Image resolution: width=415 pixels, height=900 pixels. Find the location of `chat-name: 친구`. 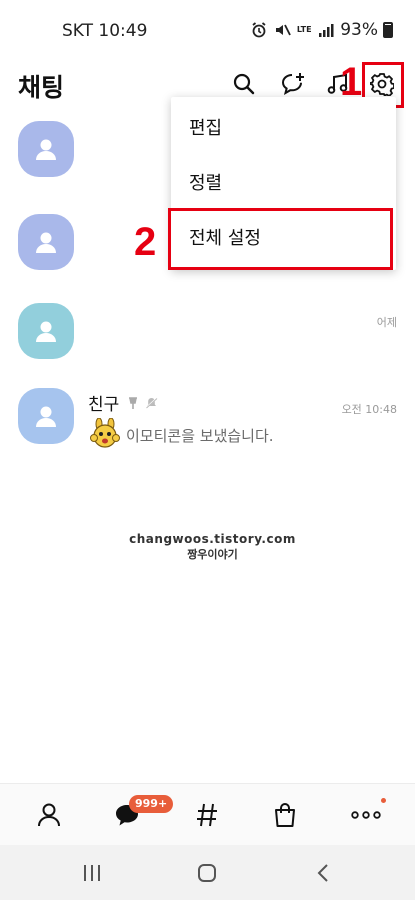

chat-name: 친구 is located at coordinates (104, 405).